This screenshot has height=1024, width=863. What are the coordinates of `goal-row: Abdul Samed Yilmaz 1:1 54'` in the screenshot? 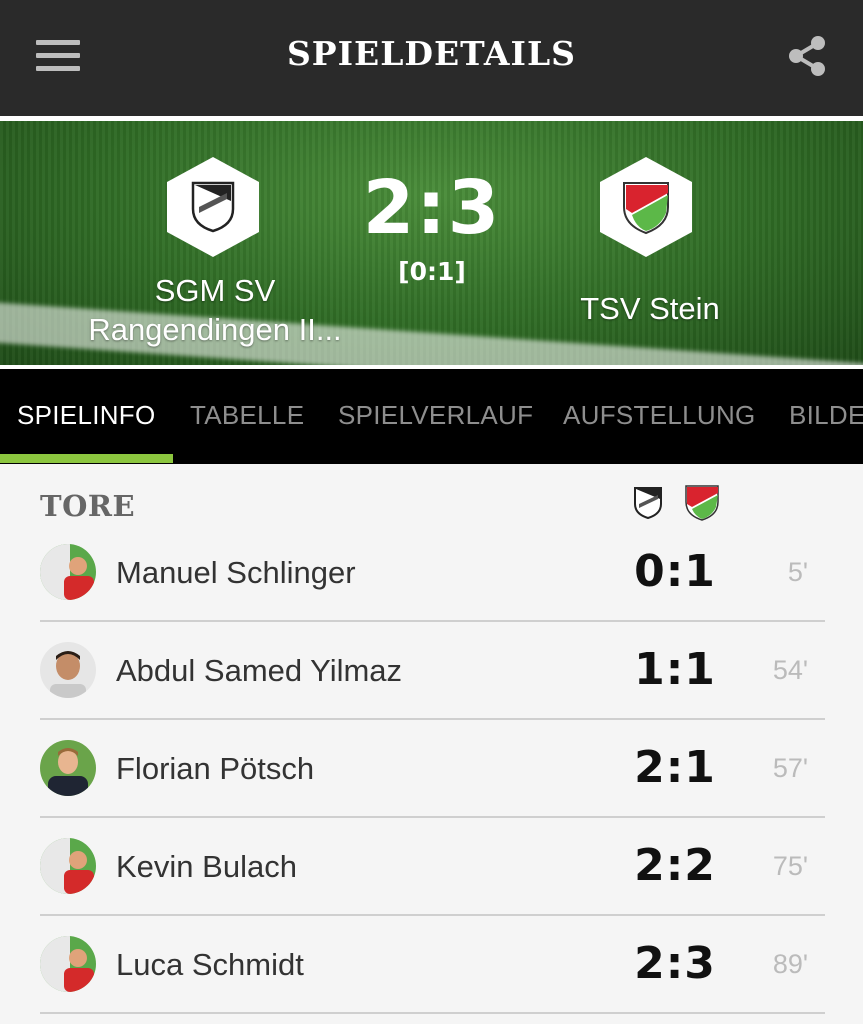 It's located at (432, 671).